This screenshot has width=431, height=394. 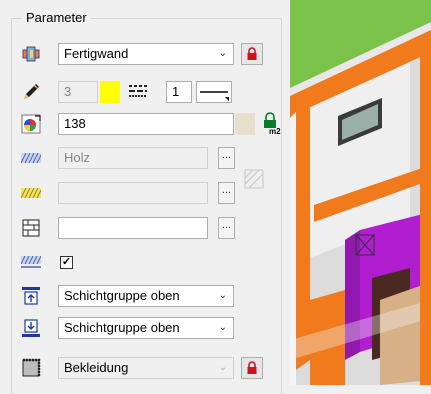 What do you see at coordinates (133, 158) in the screenshot?
I see `material-field: Holz` at bounding box center [133, 158].